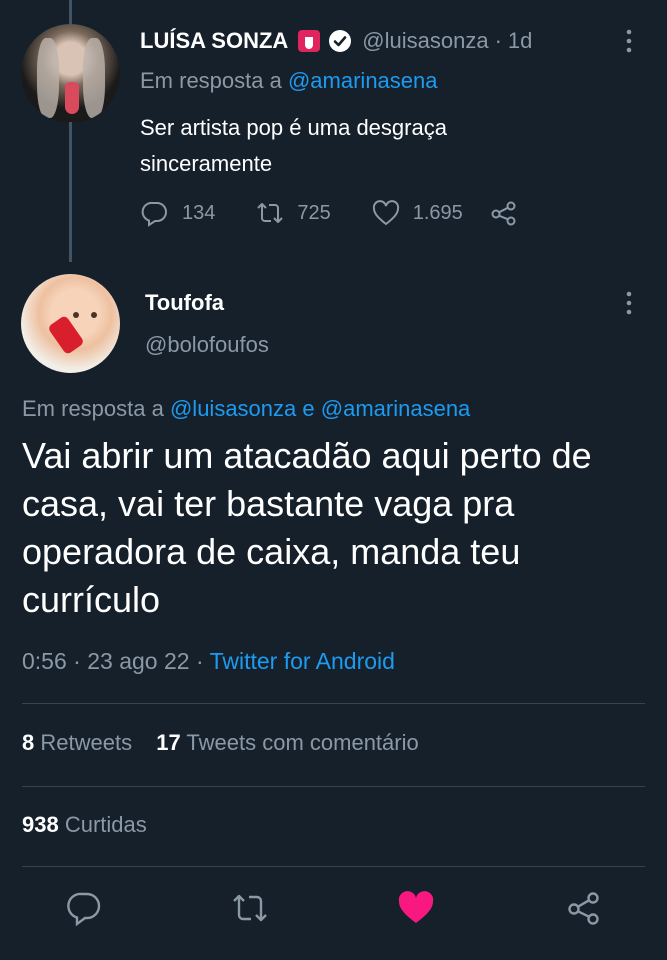  I want to click on like-button: 1.695, so click(417, 213).